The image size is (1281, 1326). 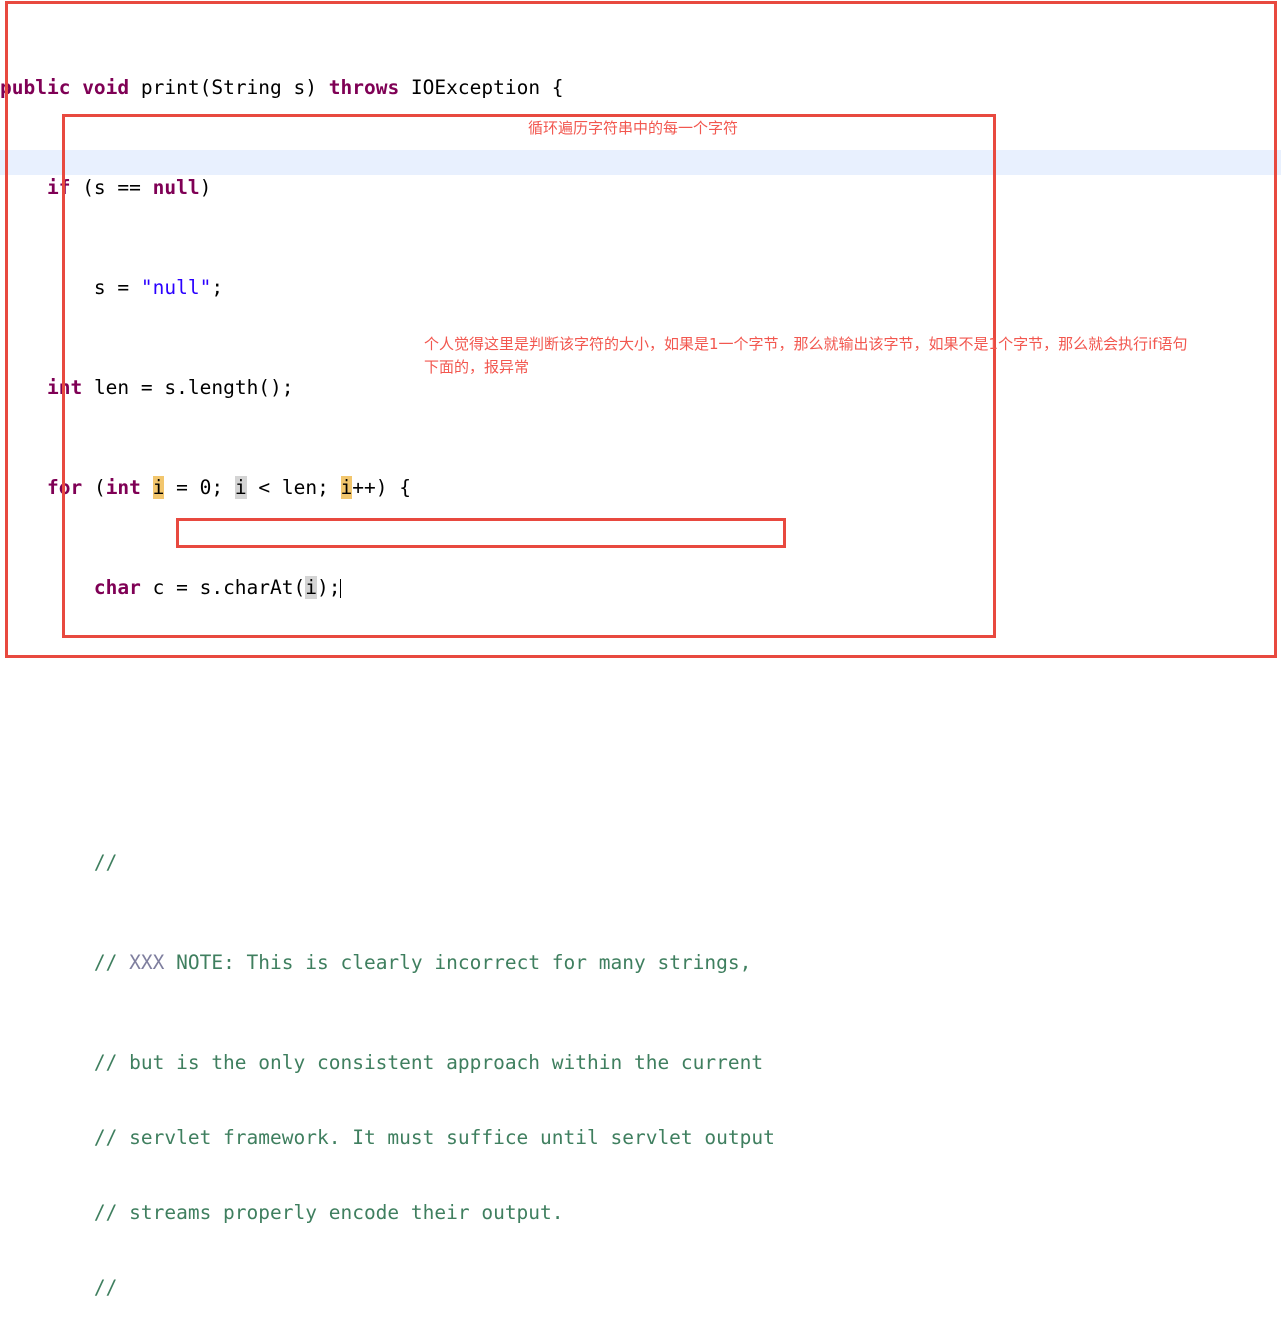 I want to click on throws-clause: IOException {, so click(x=481, y=87).